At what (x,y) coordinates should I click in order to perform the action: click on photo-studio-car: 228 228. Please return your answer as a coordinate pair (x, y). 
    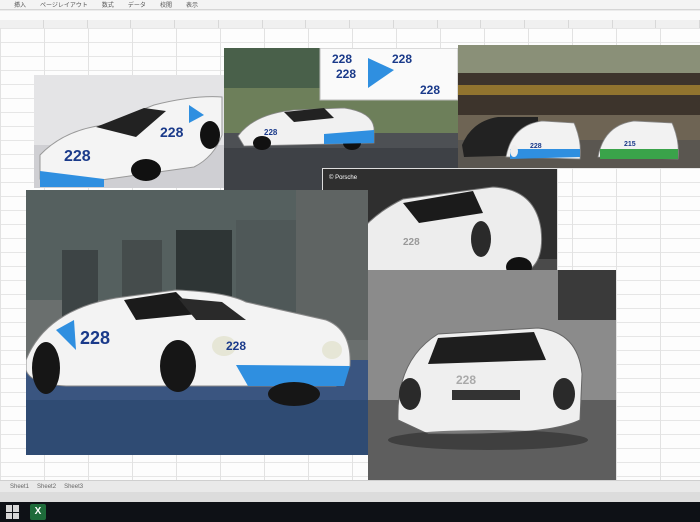
    Looking at the image, I should click on (129, 131).